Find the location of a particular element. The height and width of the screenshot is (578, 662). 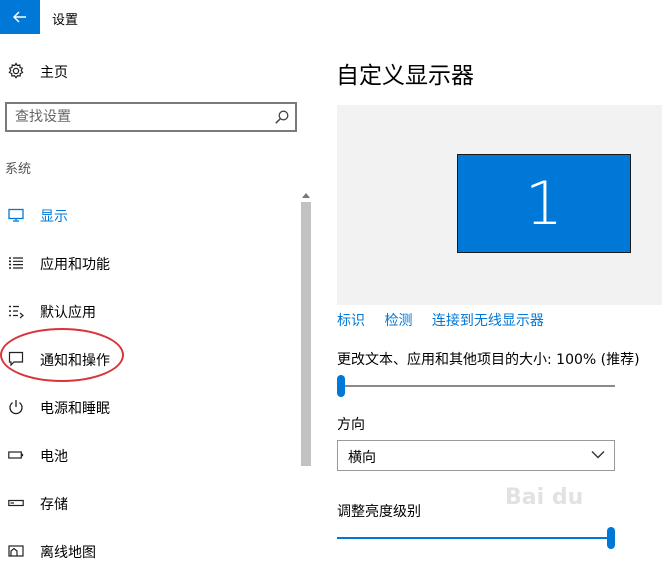

window-title: 设置 is located at coordinates (65, 20).